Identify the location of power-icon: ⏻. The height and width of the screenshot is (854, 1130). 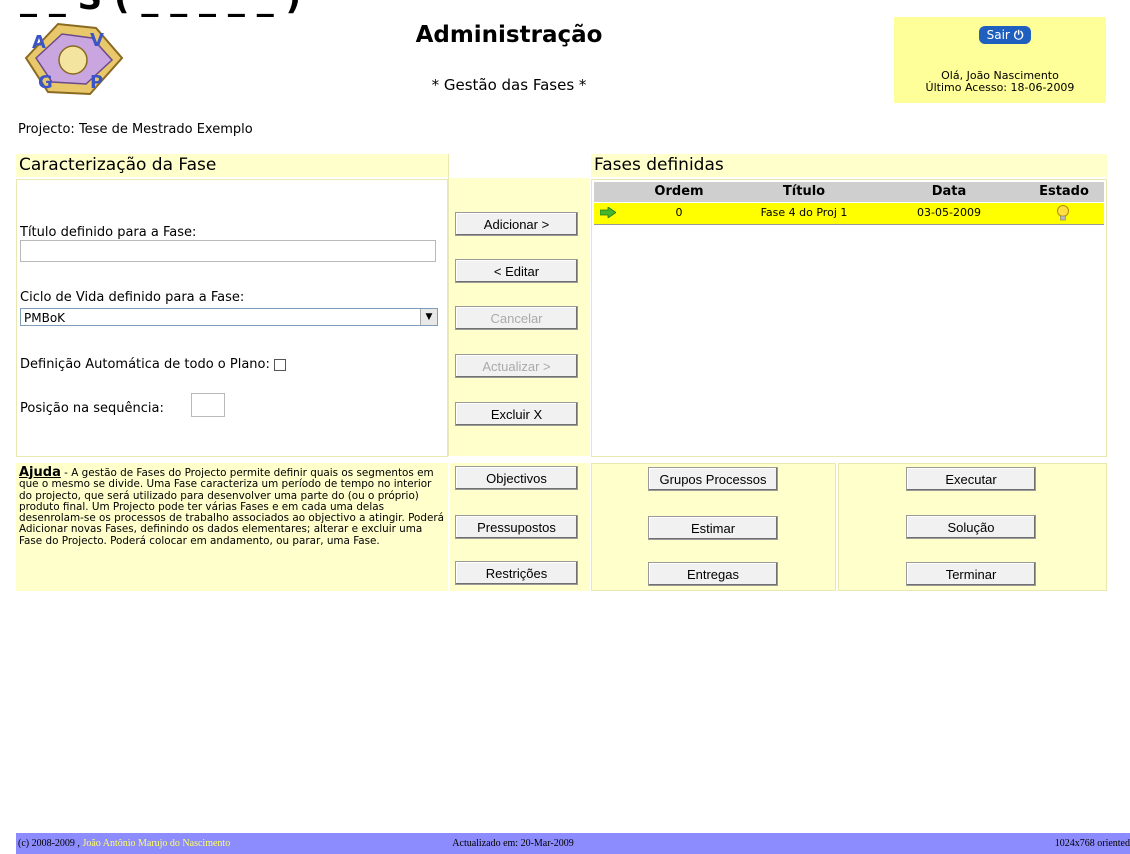
(1018, 35).